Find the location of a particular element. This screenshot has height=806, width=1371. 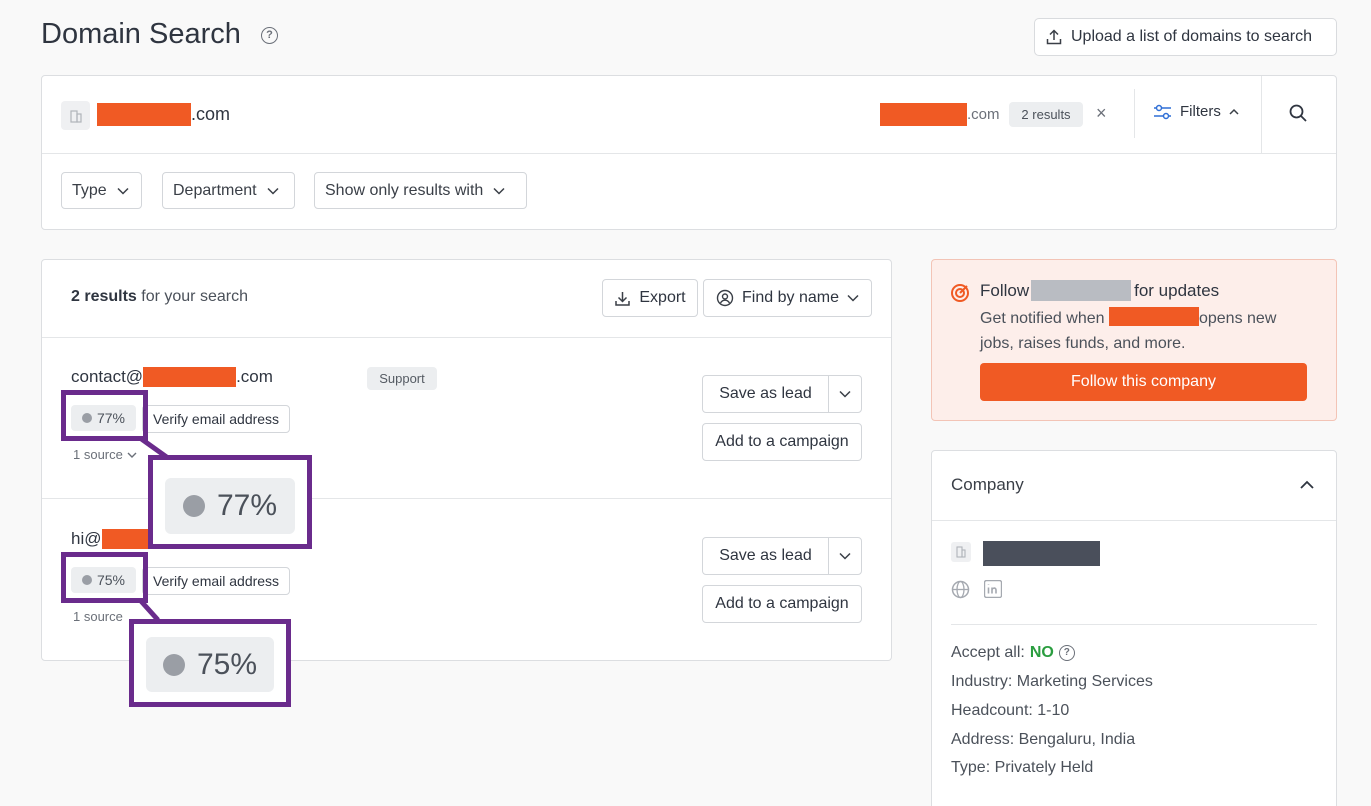

zoomed-score-value: 75% is located at coordinates (227, 664).